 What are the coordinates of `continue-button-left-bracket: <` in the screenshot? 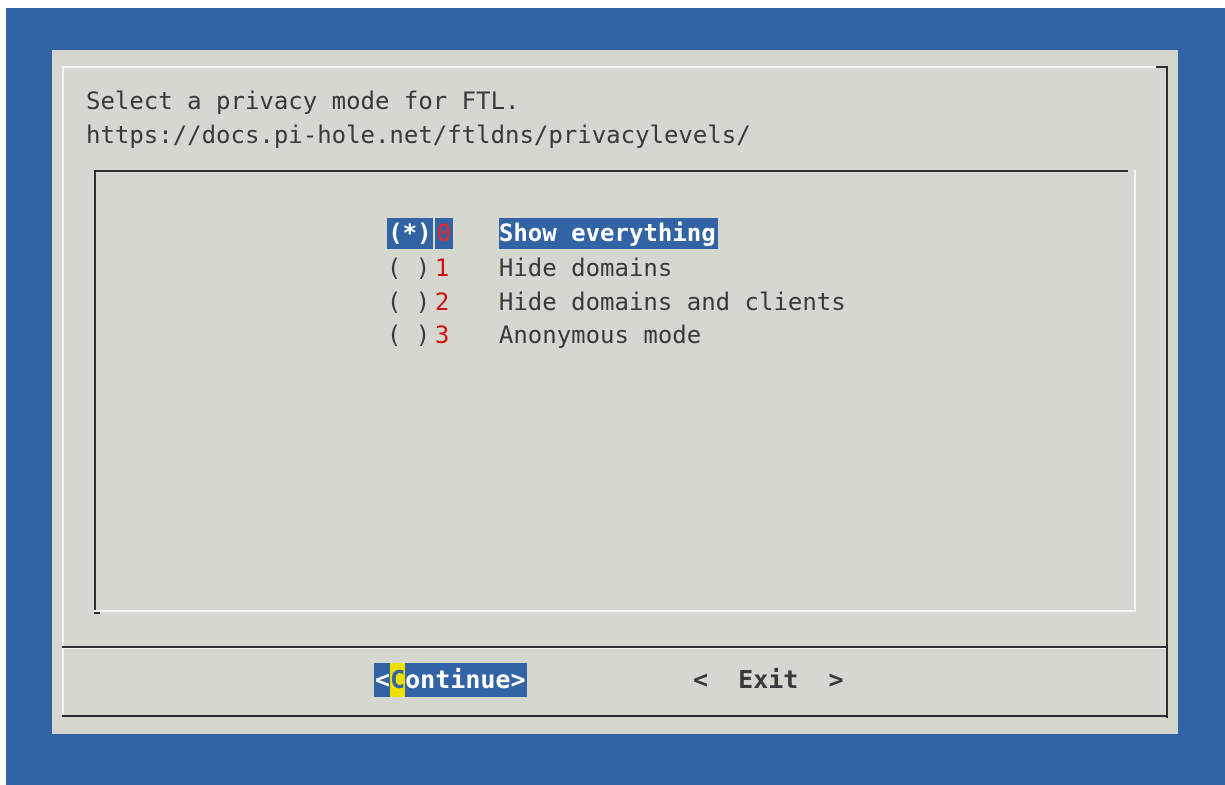 It's located at (383, 679).